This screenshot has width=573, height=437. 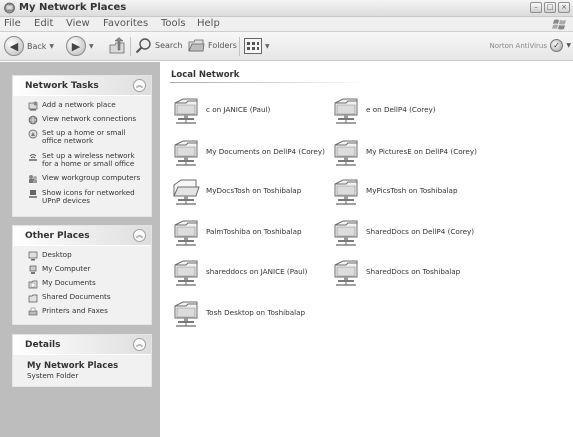 I want to click on menu-edit: Edit, so click(x=43, y=23).